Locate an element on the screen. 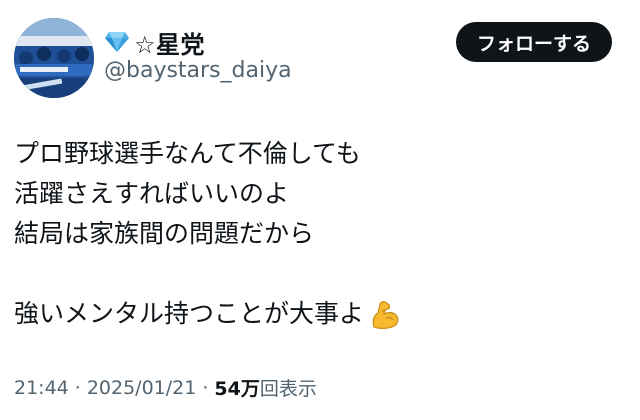 Image resolution: width=640 pixels, height=420 pixels. tweet-line: 活躍さえすればいいのよ is located at coordinates (152, 193).